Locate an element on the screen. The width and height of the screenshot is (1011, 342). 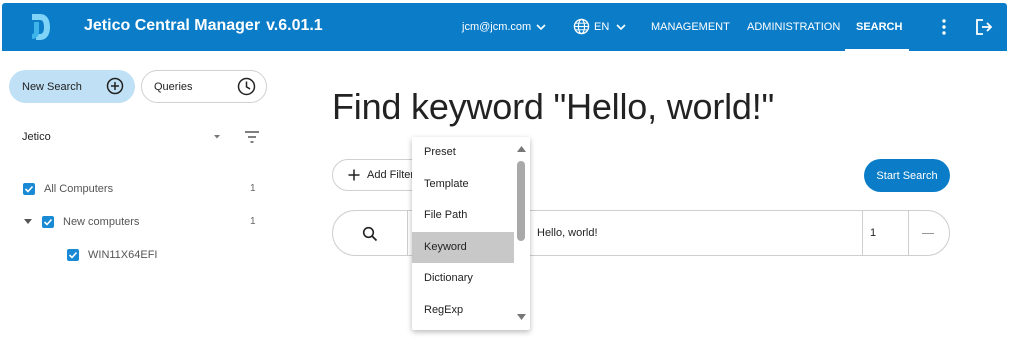
tree-item-new-computers: New computers is located at coordinates (90, 222).